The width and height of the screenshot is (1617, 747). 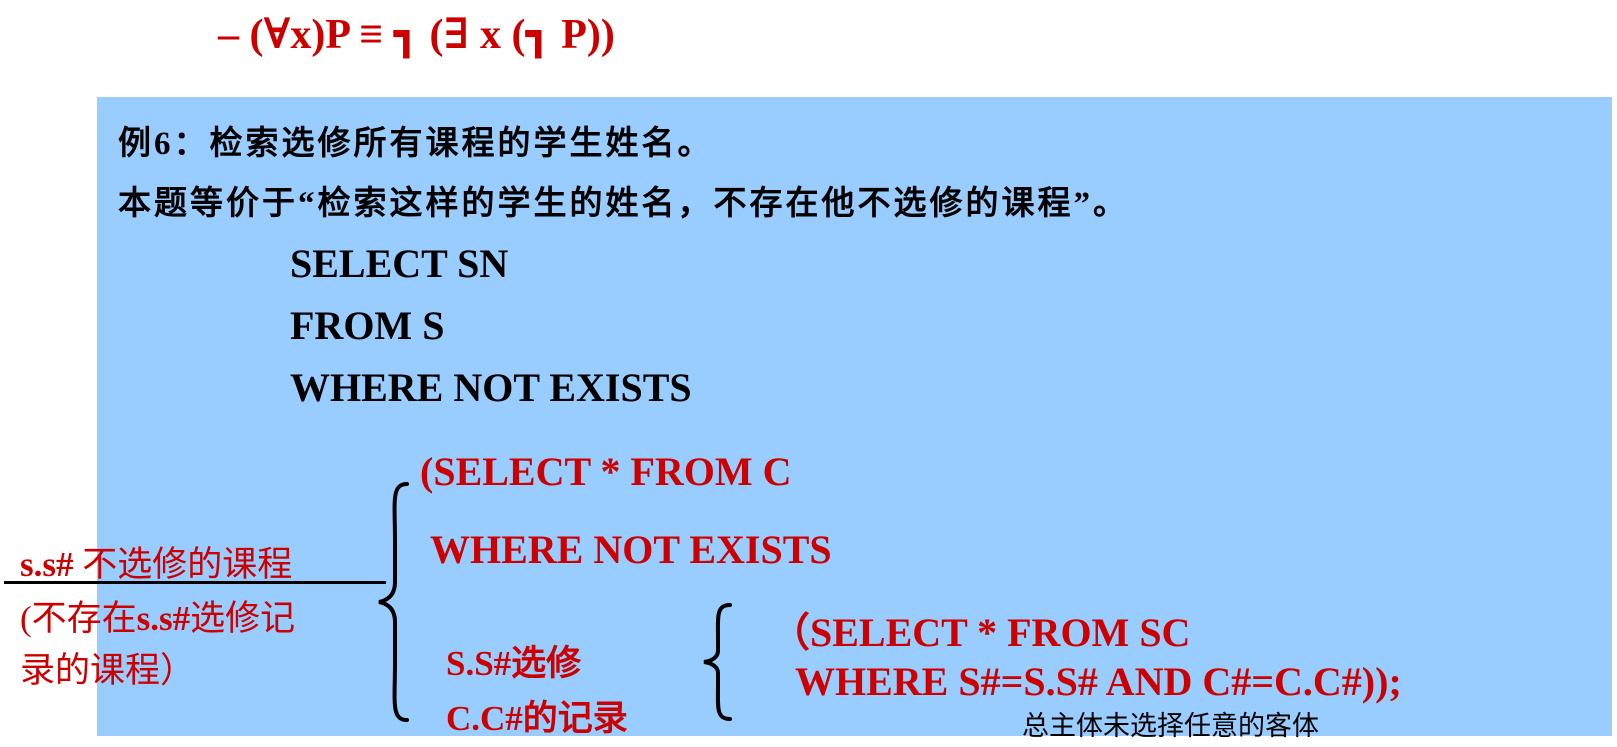 I want to click on small-brace-icon, so click(x=717, y=662).